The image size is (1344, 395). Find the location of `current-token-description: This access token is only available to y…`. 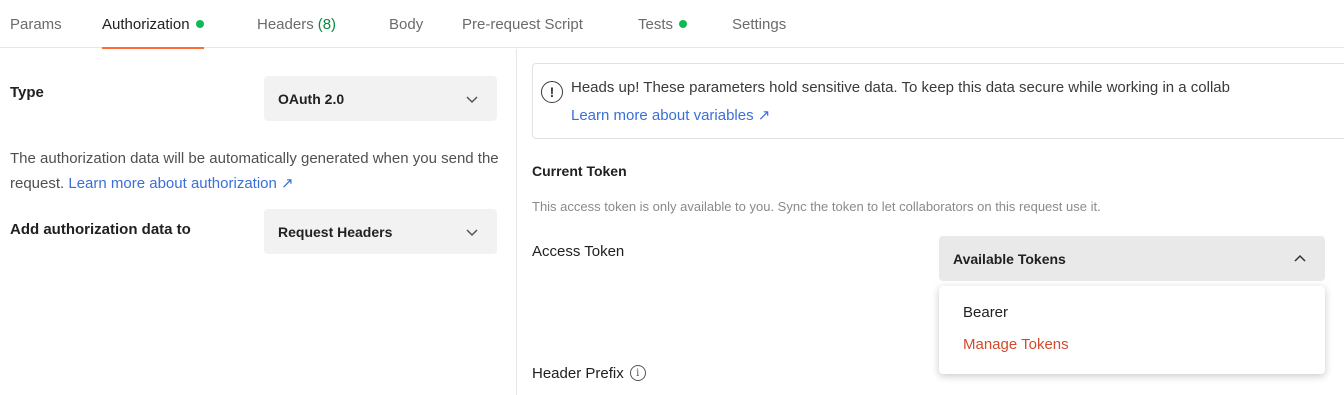

current-token-description: This access token is only available to y… is located at coordinates (816, 206).